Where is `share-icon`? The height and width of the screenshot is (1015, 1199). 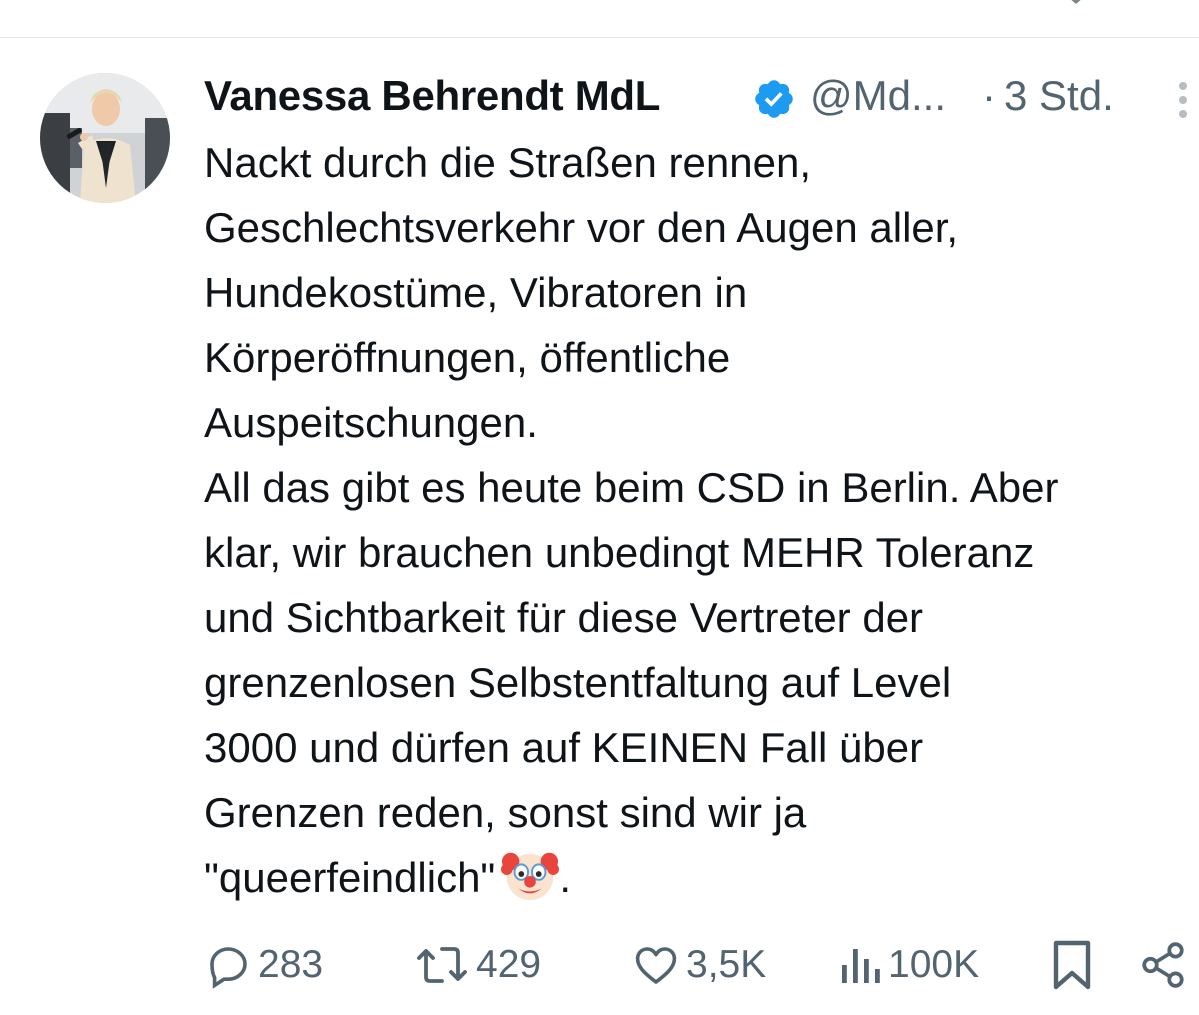
share-icon is located at coordinates (1163, 965).